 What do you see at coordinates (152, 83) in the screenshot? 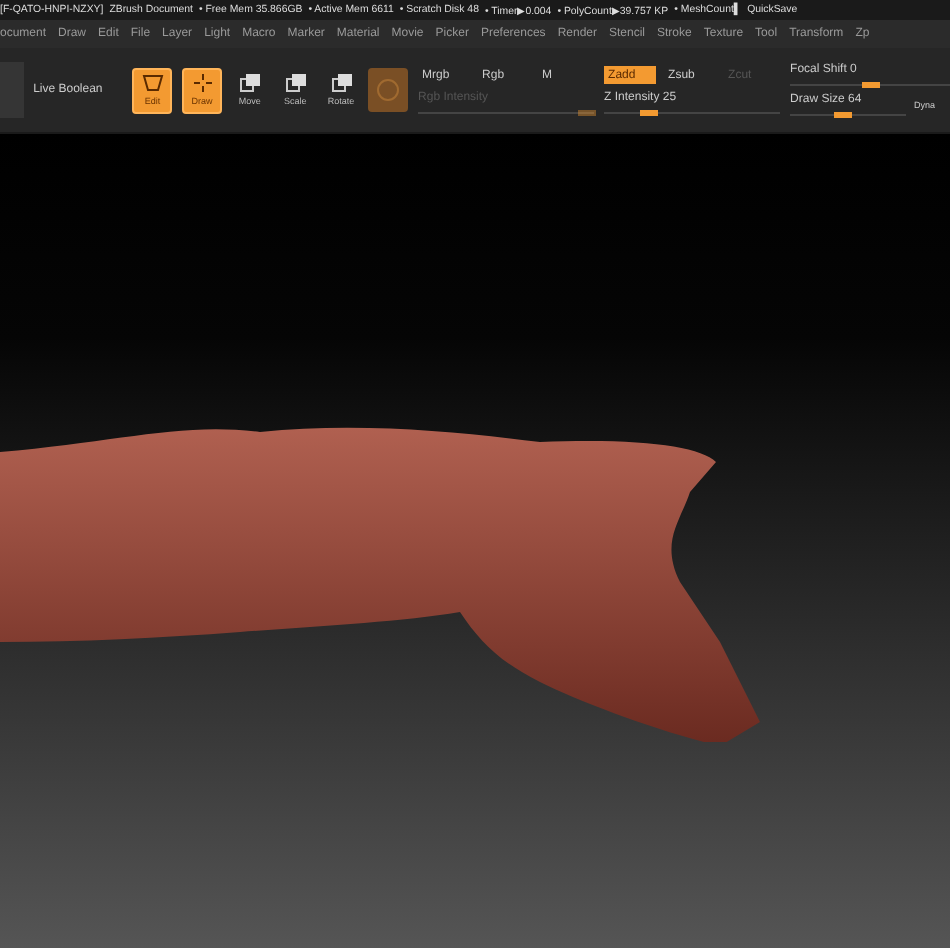
I see `edit-tool-icon` at bounding box center [152, 83].